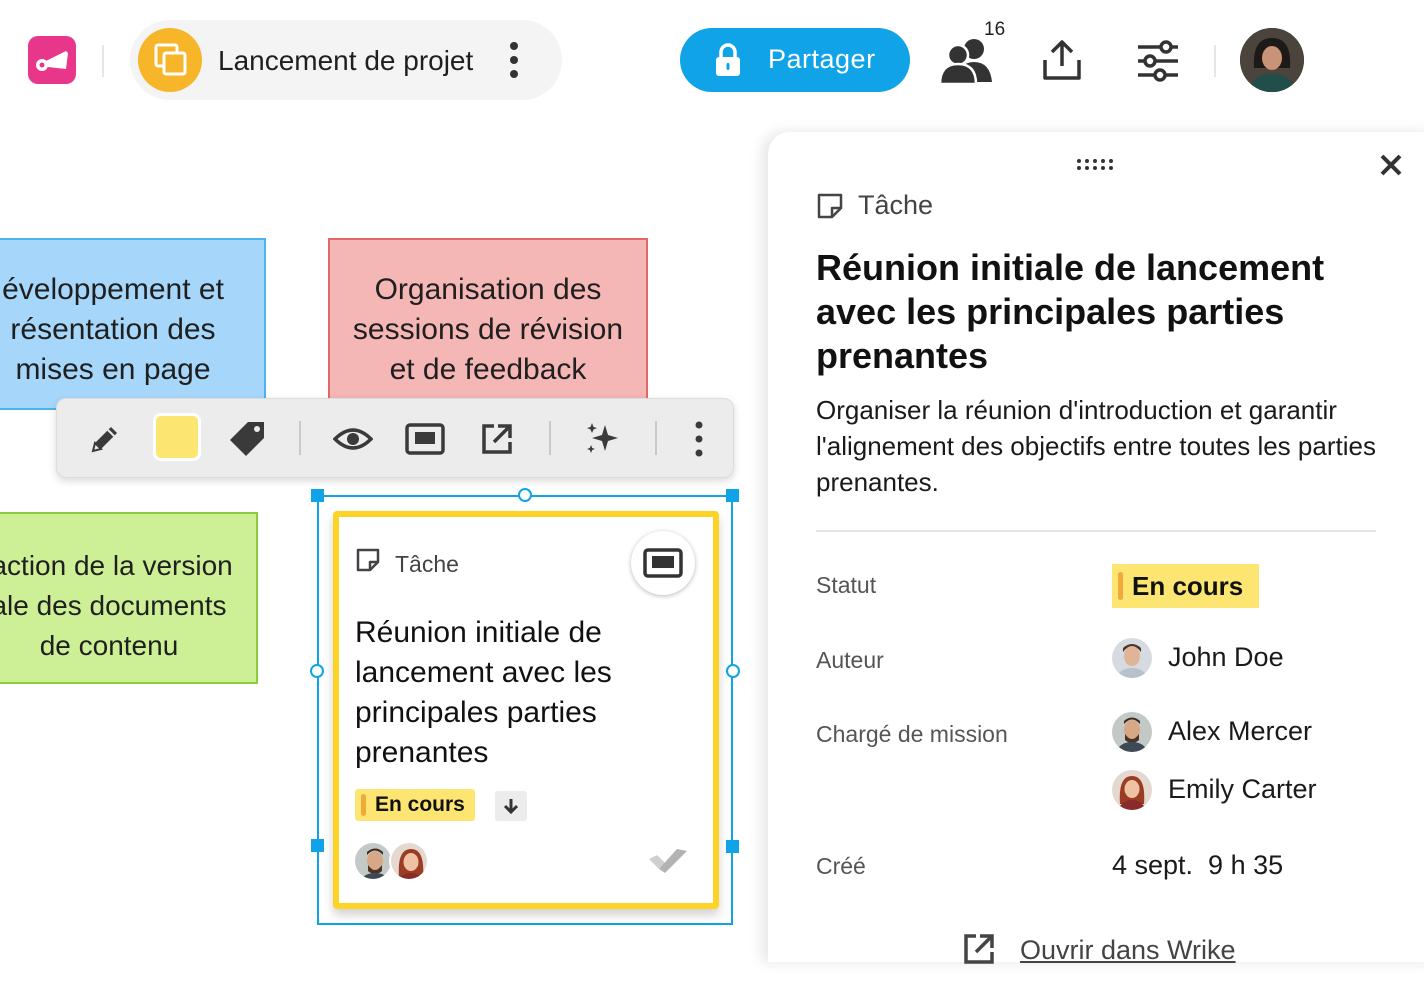  I want to click on assignee-name: Alex Mercer, so click(1240, 731).